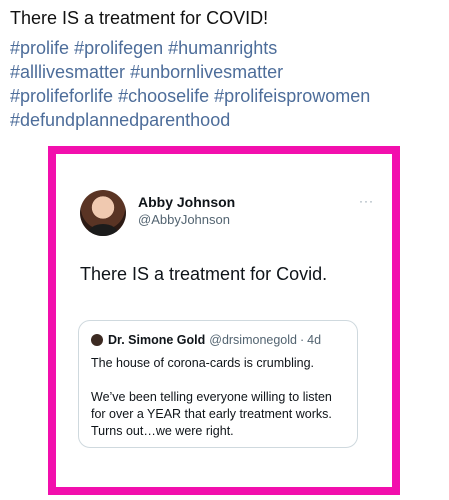  I want to click on quoted-author-name: Dr. Simone Gold, so click(157, 340).